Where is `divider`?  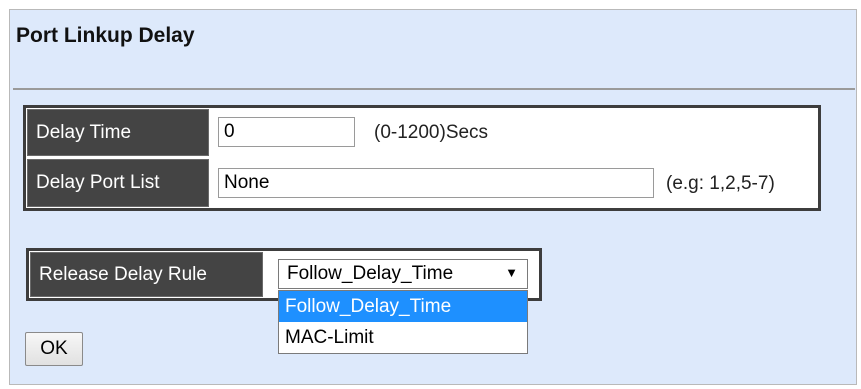
divider is located at coordinates (434, 89).